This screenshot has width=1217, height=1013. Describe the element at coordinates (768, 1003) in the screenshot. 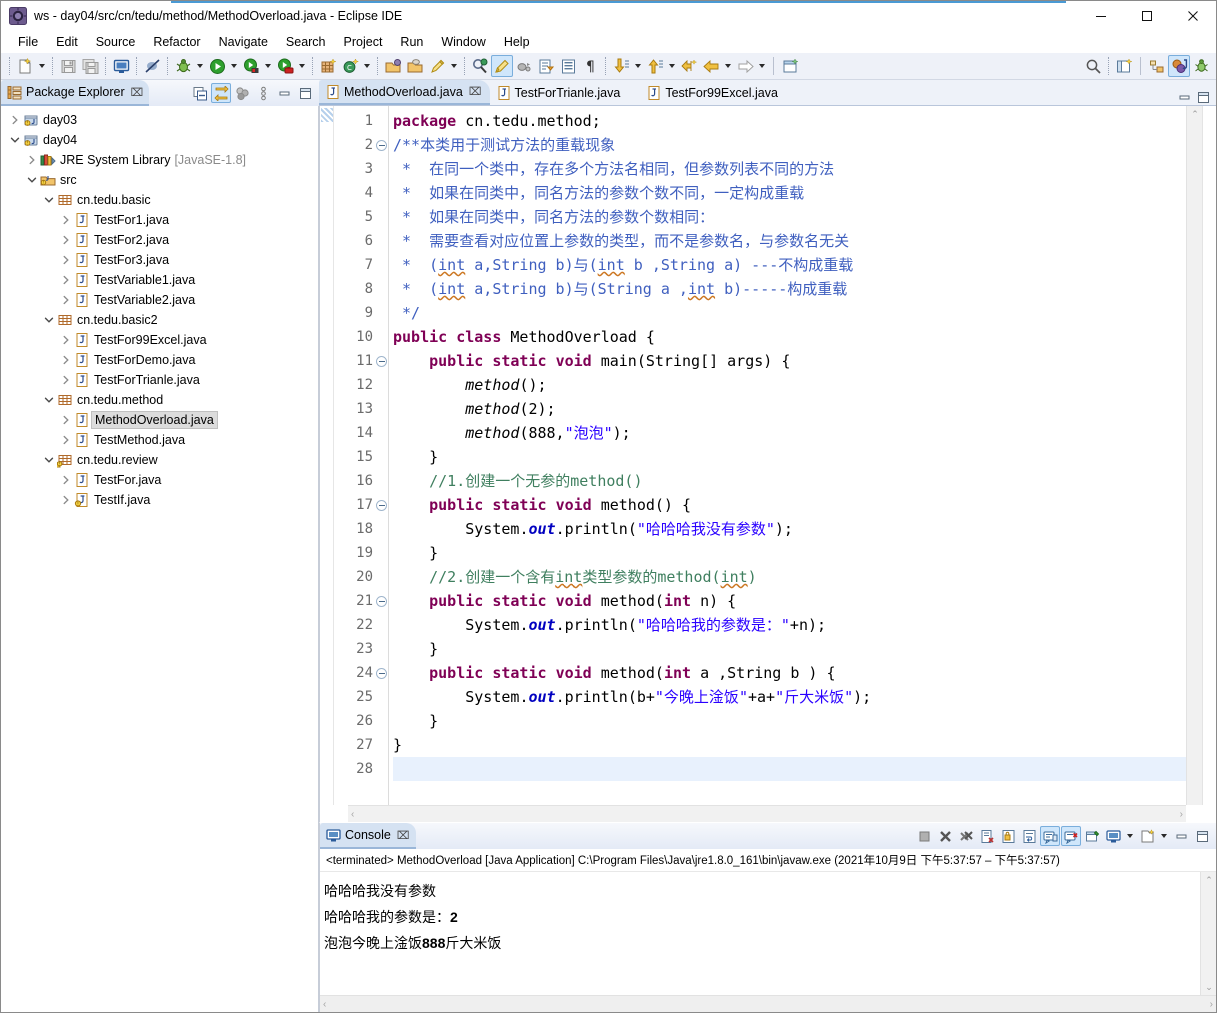

I see `console-horizontal-scrollbar: ‹ ›` at that location.